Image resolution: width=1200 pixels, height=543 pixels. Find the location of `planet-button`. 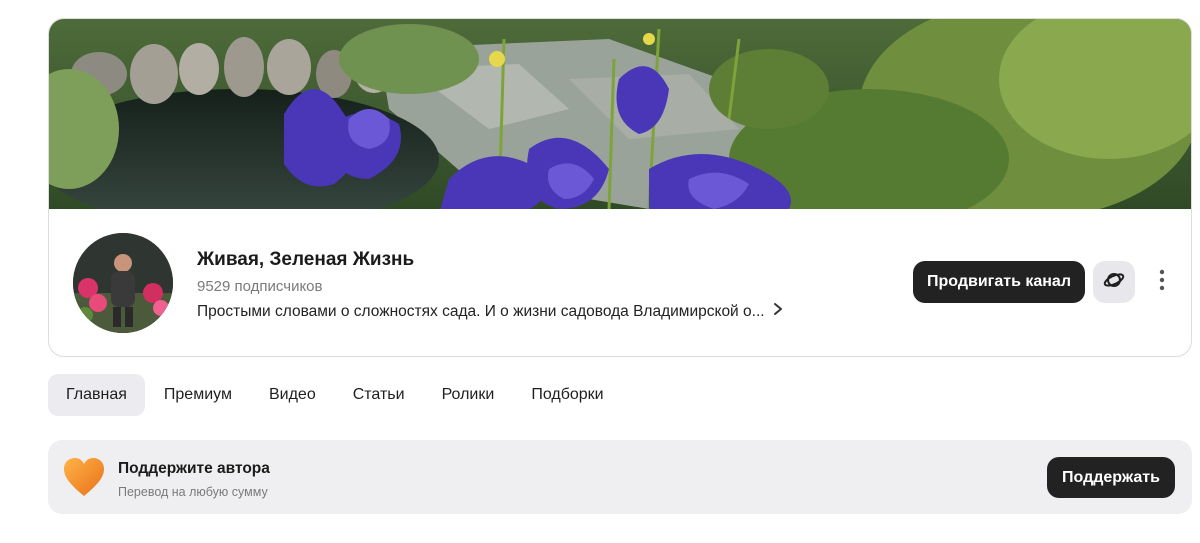

planet-button is located at coordinates (1114, 282).